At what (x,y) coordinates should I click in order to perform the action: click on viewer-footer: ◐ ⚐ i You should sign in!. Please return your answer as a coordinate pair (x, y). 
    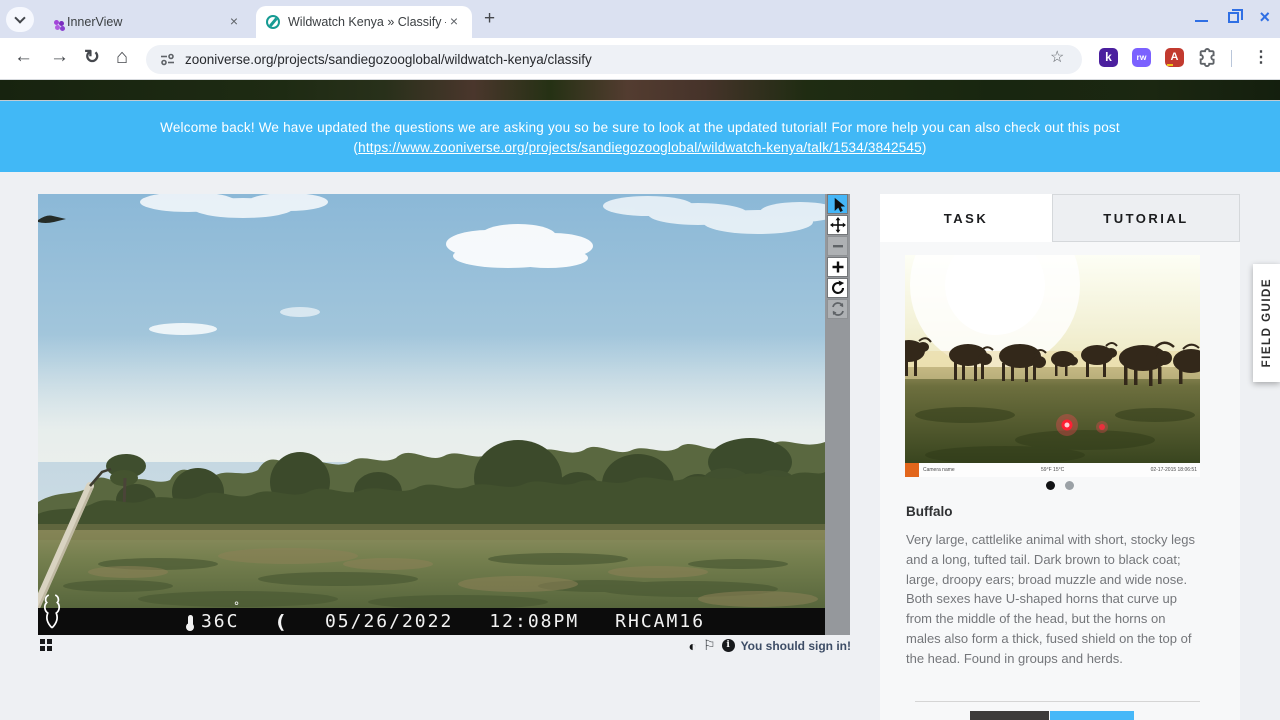
    Looking at the image, I should click on (444, 648).